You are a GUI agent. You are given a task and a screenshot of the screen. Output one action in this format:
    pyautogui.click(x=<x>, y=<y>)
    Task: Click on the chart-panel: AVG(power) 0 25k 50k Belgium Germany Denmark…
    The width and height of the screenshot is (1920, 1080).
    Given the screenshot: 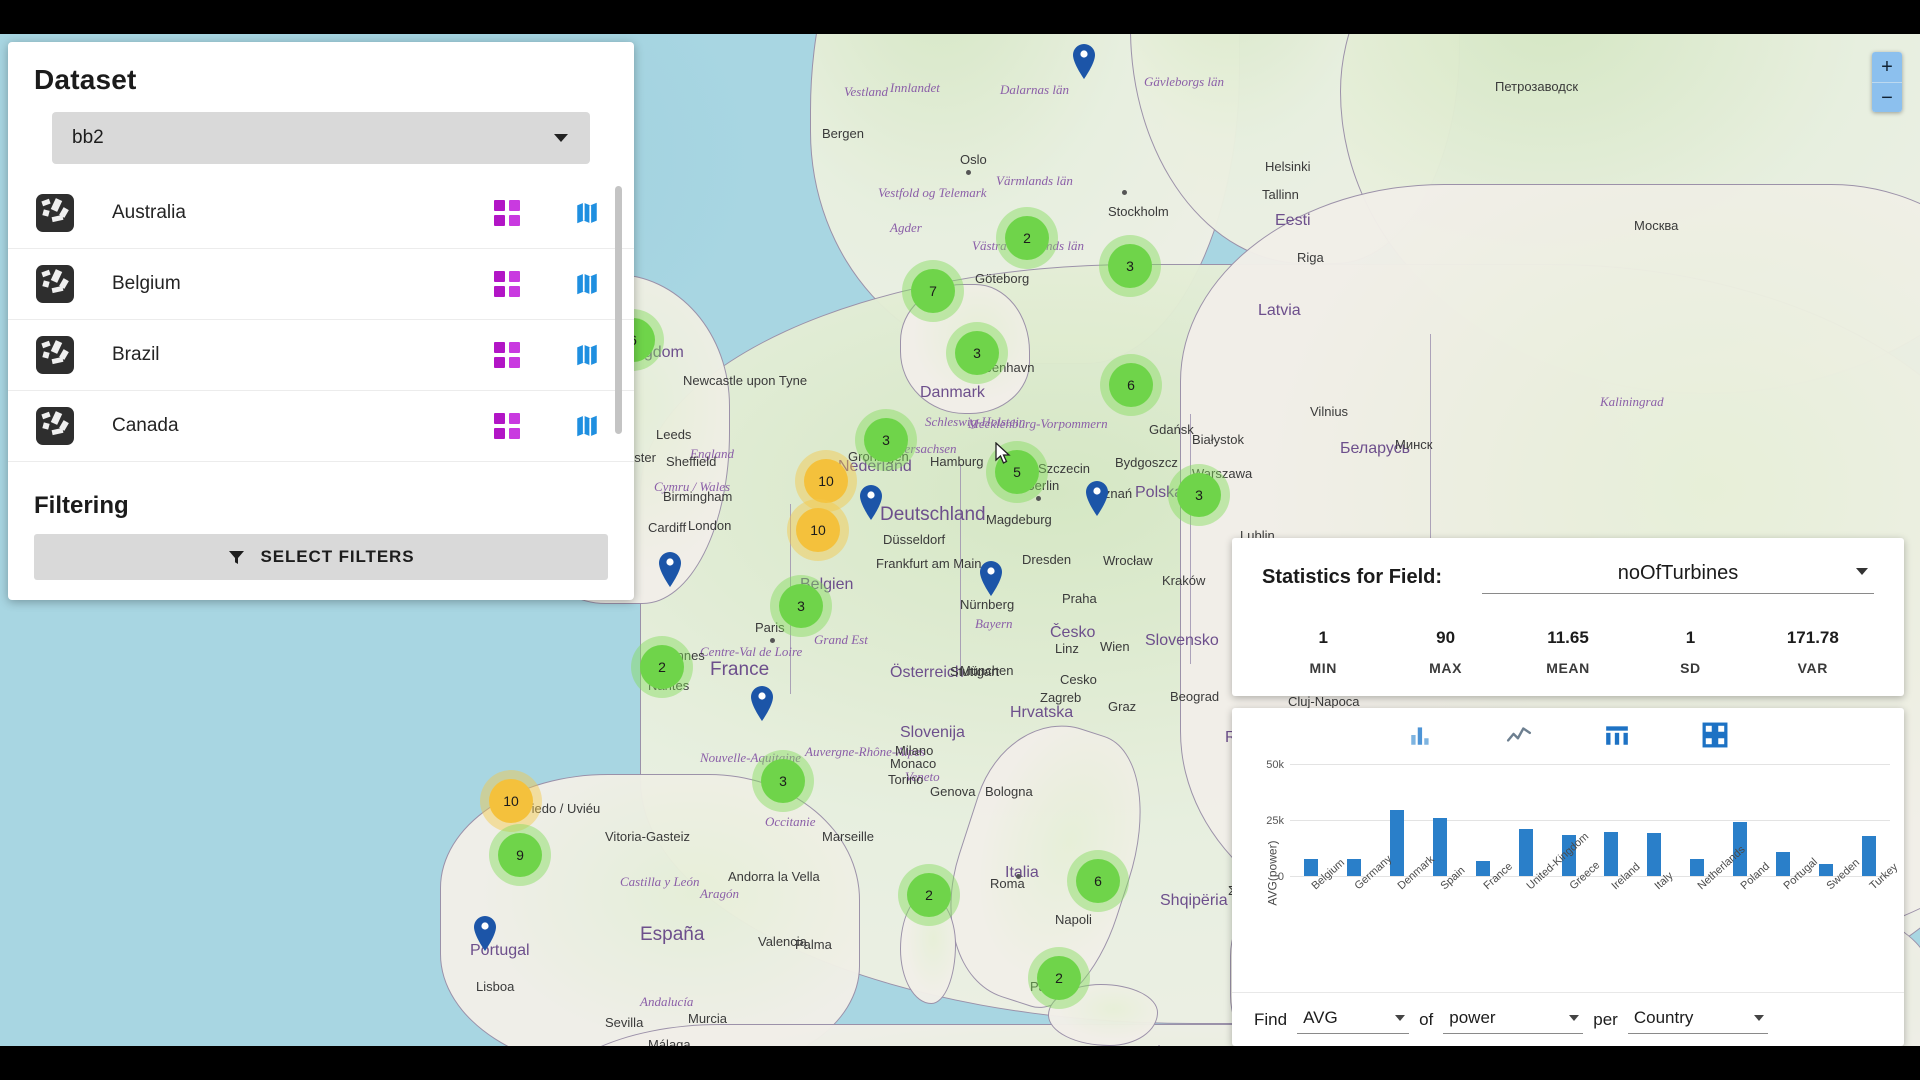 What is the action you would take?
    pyautogui.click(x=1568, y=877)
    